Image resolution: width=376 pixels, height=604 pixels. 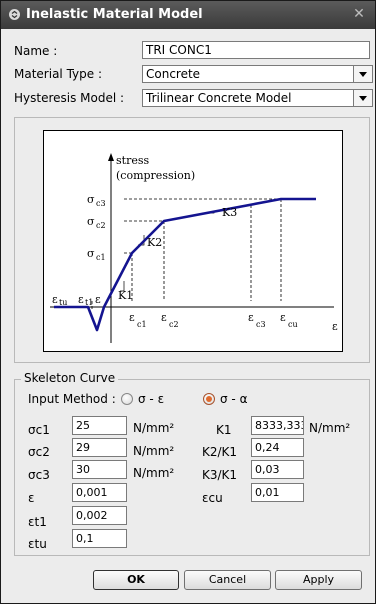 What do you see at coordinates (91, 253) in the screenshot?
I see `sigma-c1-symbol: σ` at bounding box center [91, 253].